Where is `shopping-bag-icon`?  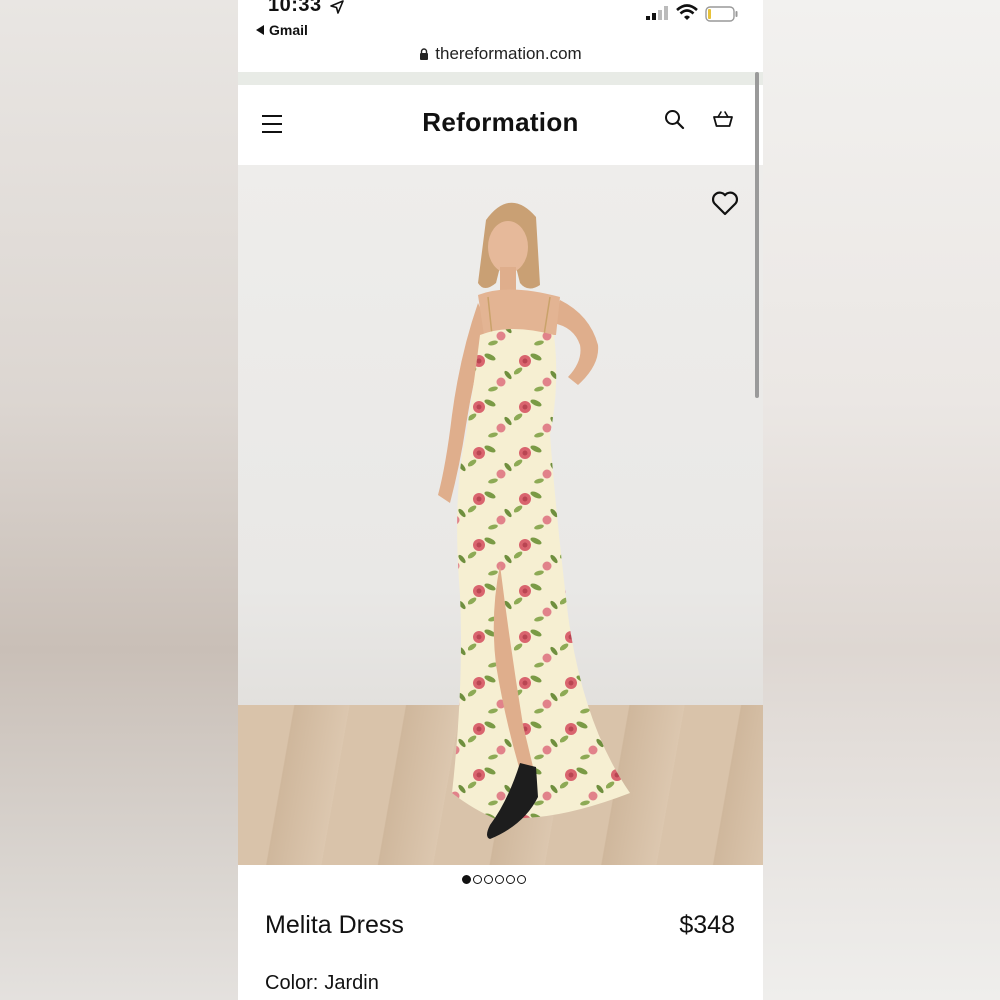 shopping-bag-icon is located at coordinates (723, 119).